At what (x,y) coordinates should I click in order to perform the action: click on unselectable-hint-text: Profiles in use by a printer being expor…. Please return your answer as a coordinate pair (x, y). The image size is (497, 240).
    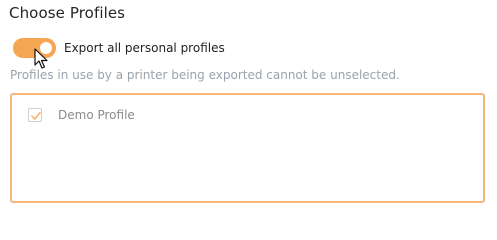
    Looking at the image, I should click on (205, 75).